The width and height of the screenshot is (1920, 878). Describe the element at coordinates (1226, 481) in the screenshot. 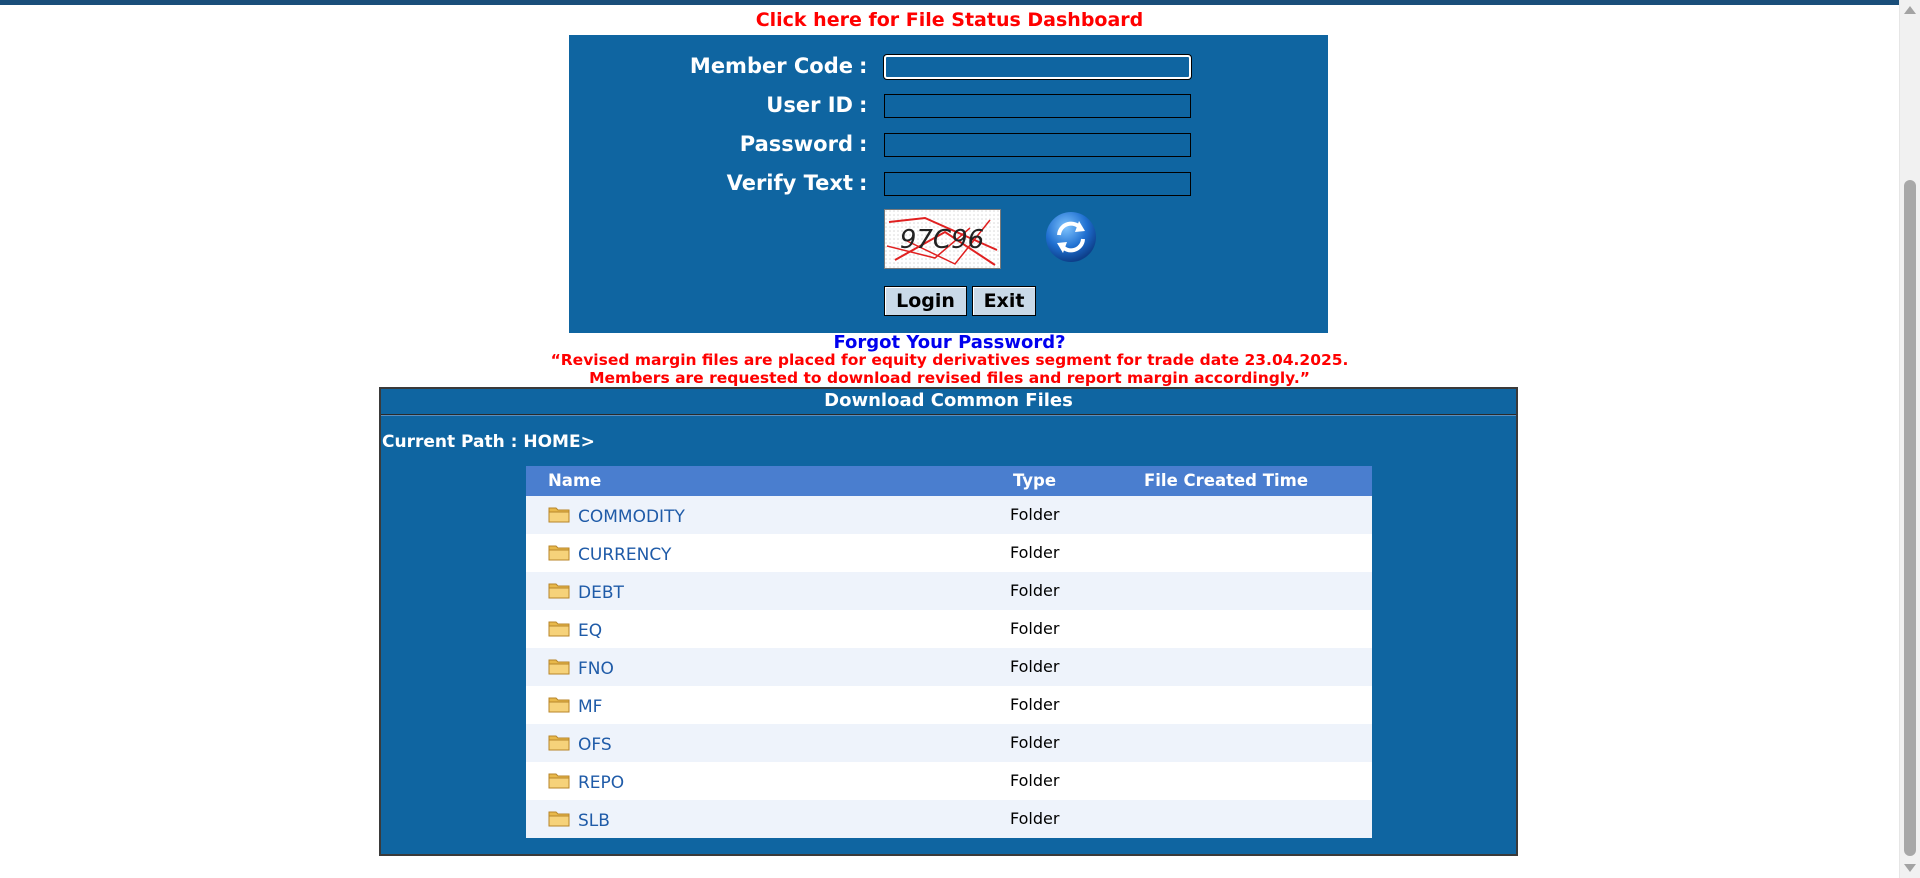

I see `column-created-header: File Created Time` at that location.